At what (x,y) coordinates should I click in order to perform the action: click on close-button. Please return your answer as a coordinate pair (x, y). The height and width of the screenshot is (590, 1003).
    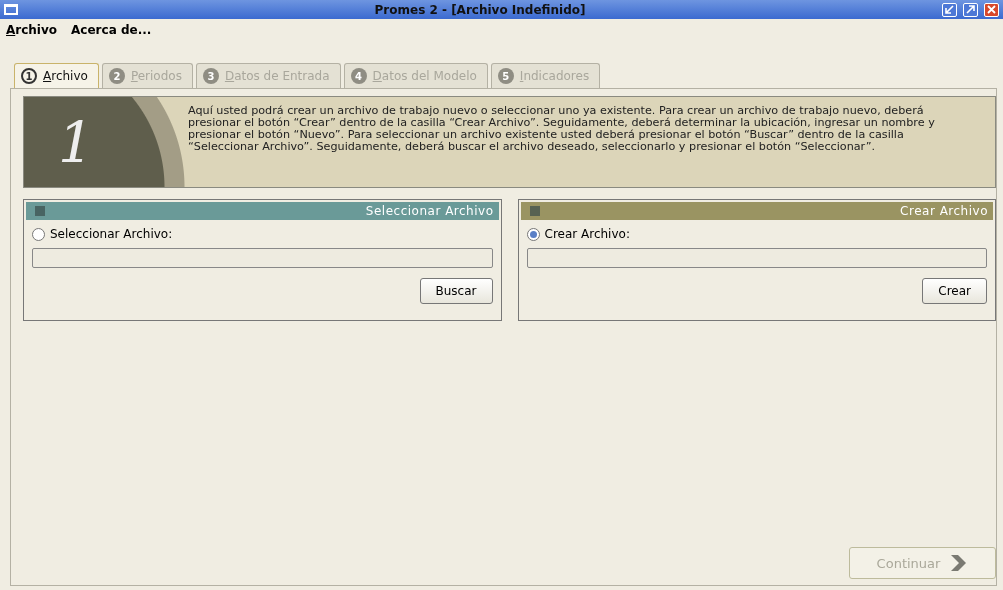
    Looking at the image, I should click on (991, 9).